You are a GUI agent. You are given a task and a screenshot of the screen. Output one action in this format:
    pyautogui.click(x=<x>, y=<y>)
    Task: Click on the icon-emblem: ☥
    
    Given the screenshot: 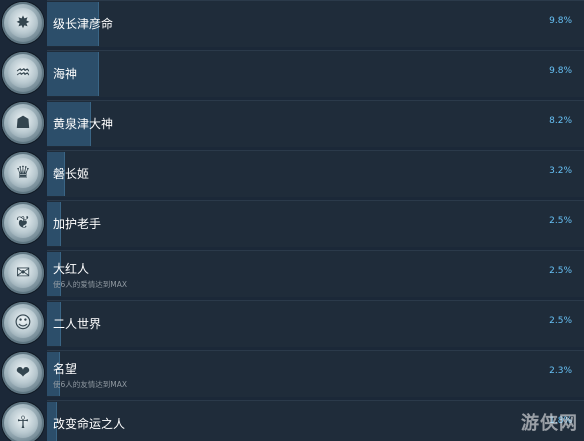 What is the action you would take?
    pyautogui.click(x=23, y=423)
    